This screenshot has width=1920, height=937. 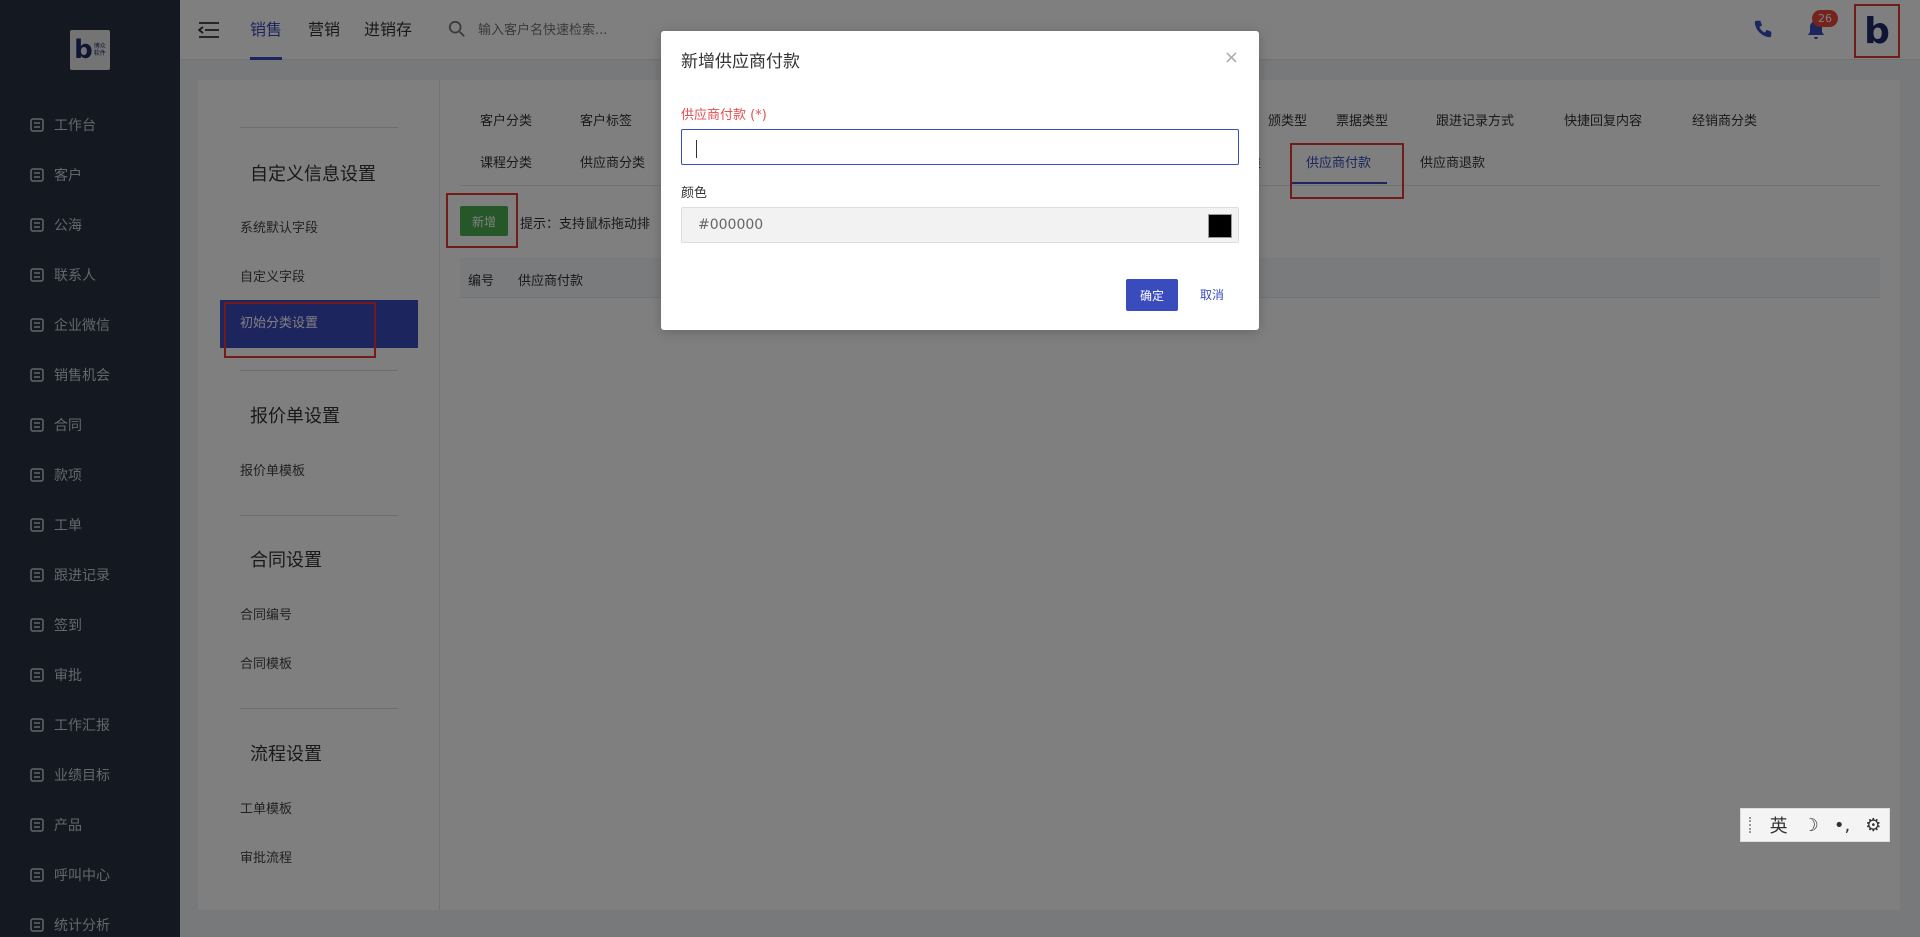 What do you see at coordinates (1220, 226) in the screenshot?
I see `color-swatch` at bounding box center [1220, 226].